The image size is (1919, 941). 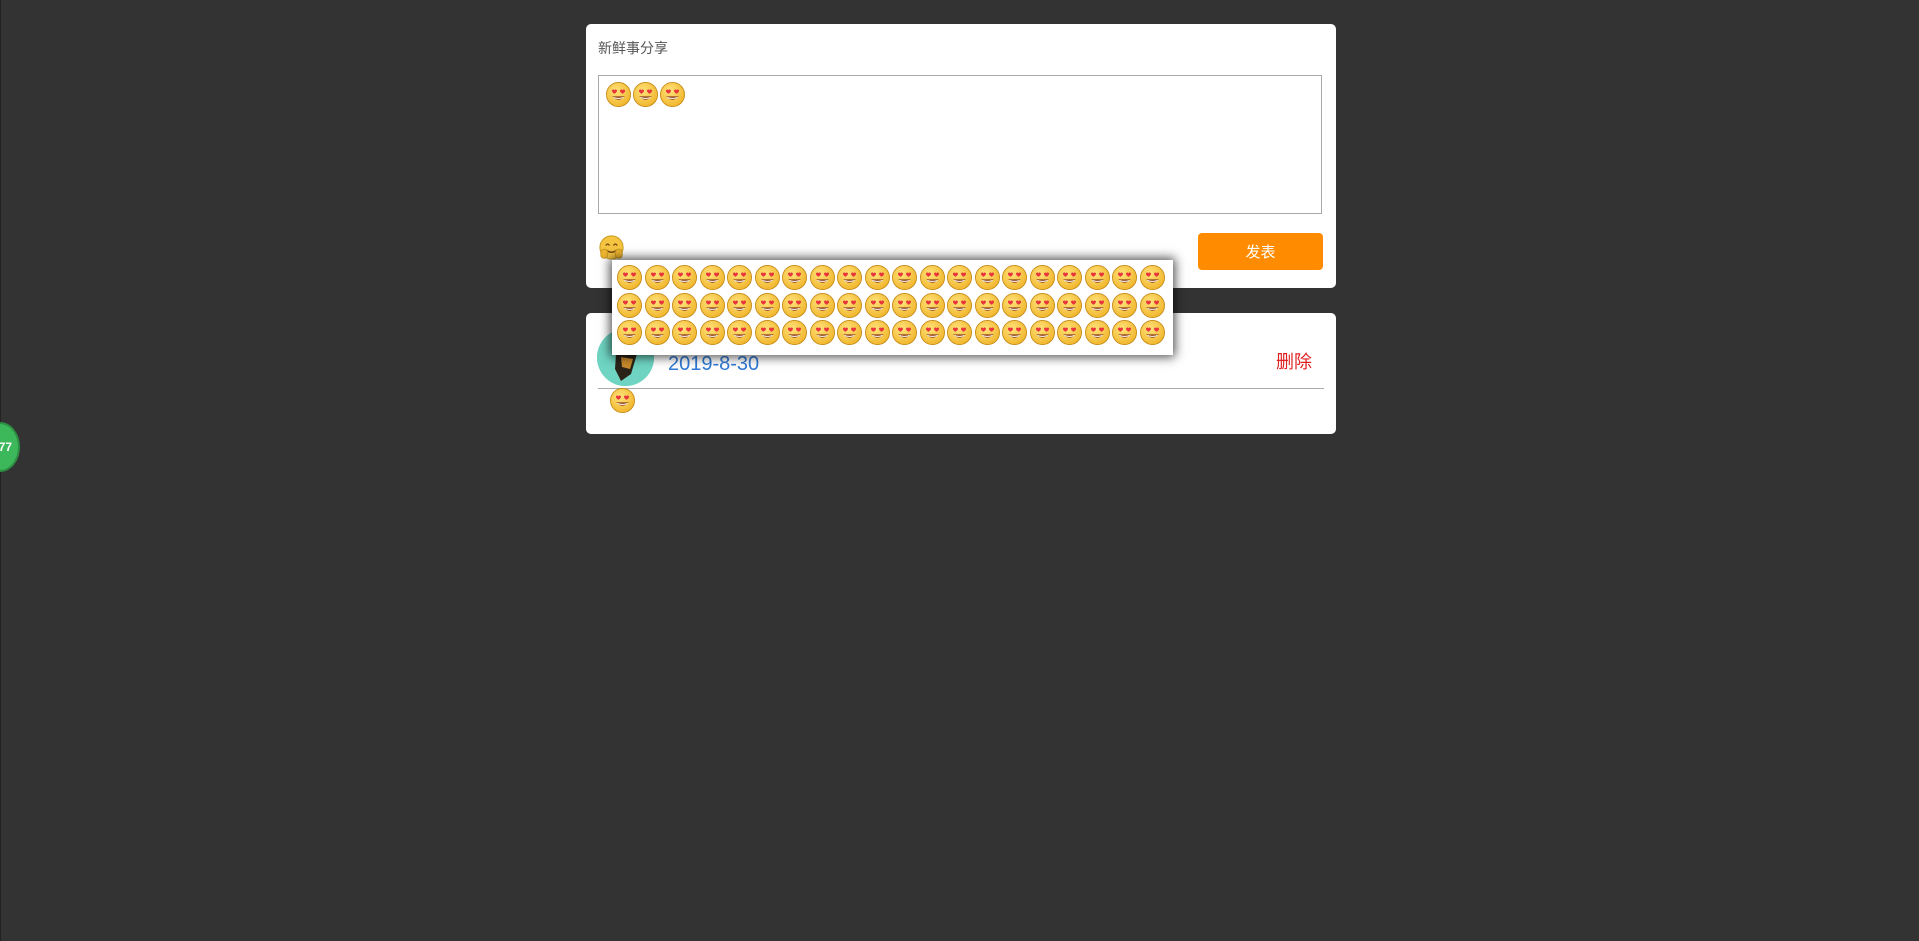 What do you see at coordinates (713, 364) in the screenshot?
I see `post-date: 2019-8-30` at bounding box center [713, 364].